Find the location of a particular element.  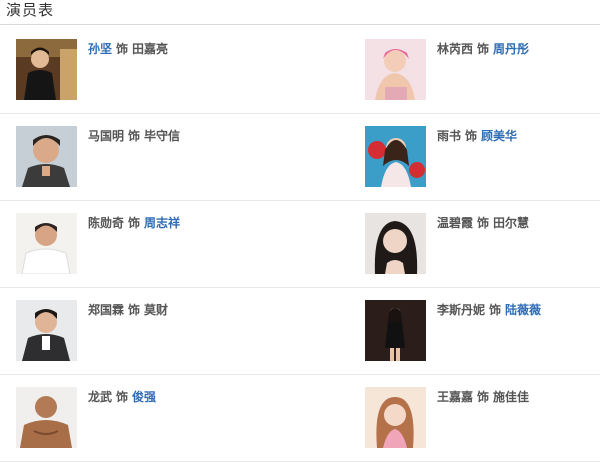

cast-info: 陈勋奇饰周志祥 is located at coordinates (134, 223).